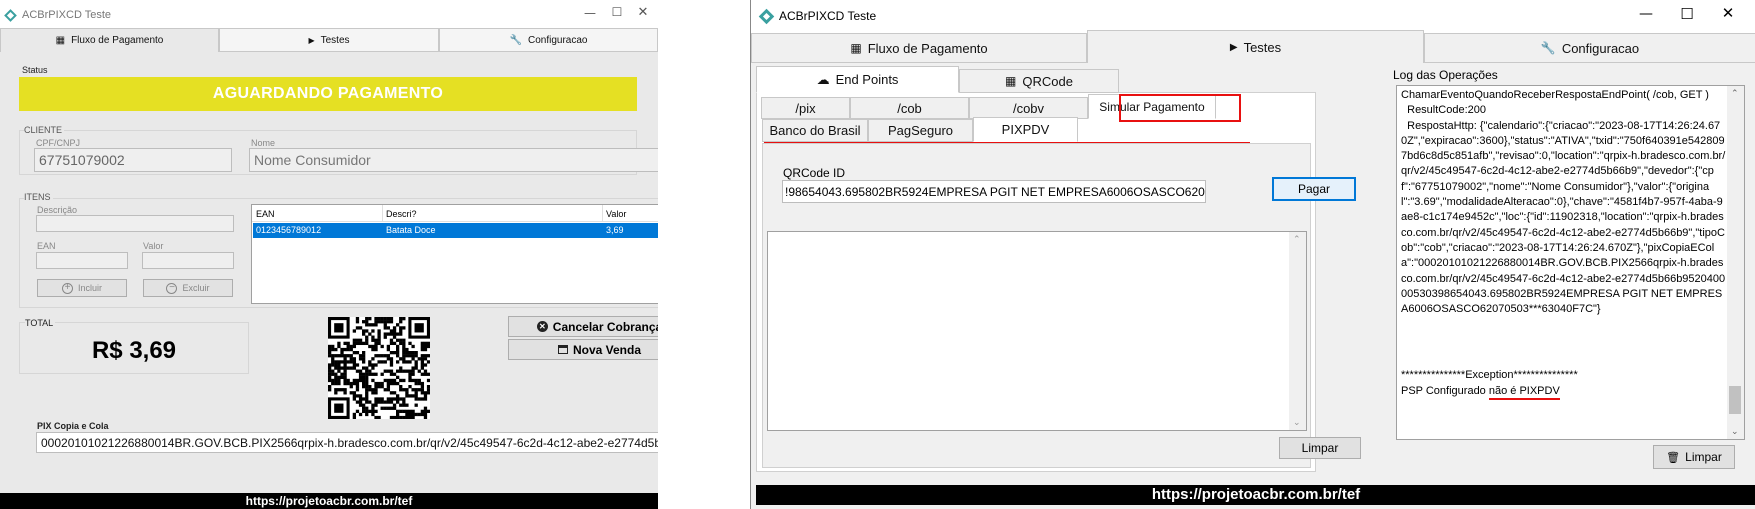 This screenshot has width=1755, height=509. Describe the element at coordinates (583, 349) in the screenshot. I see `nova-venda-button: Nova Venda` at that location.